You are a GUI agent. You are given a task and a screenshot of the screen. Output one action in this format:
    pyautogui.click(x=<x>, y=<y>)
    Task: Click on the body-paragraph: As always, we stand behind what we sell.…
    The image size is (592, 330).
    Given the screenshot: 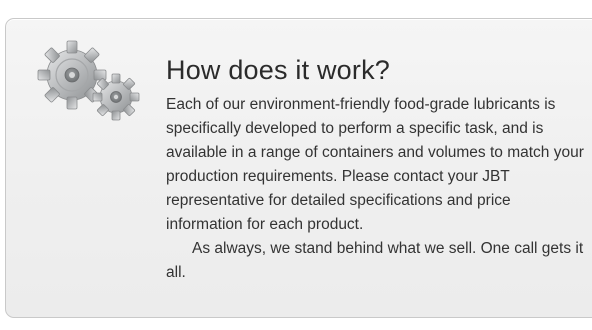 What is the action you would take?
    pyautogui.click(x=375, y=260)
    